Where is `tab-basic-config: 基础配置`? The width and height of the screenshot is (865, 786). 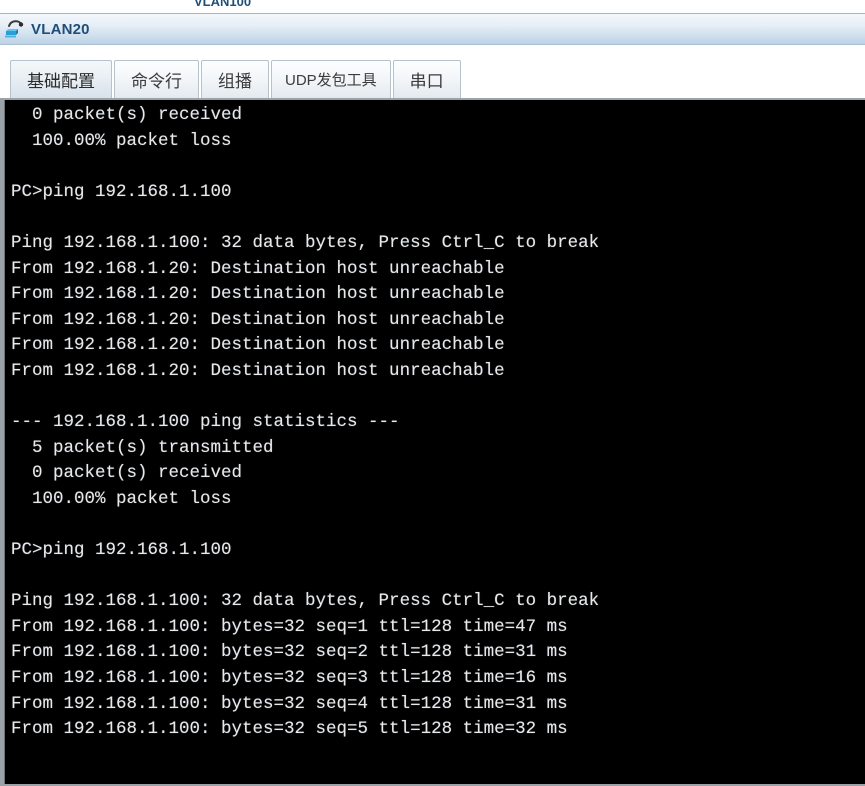 tab-basic-config: 基础配置 is located at coordinates (61, 79).